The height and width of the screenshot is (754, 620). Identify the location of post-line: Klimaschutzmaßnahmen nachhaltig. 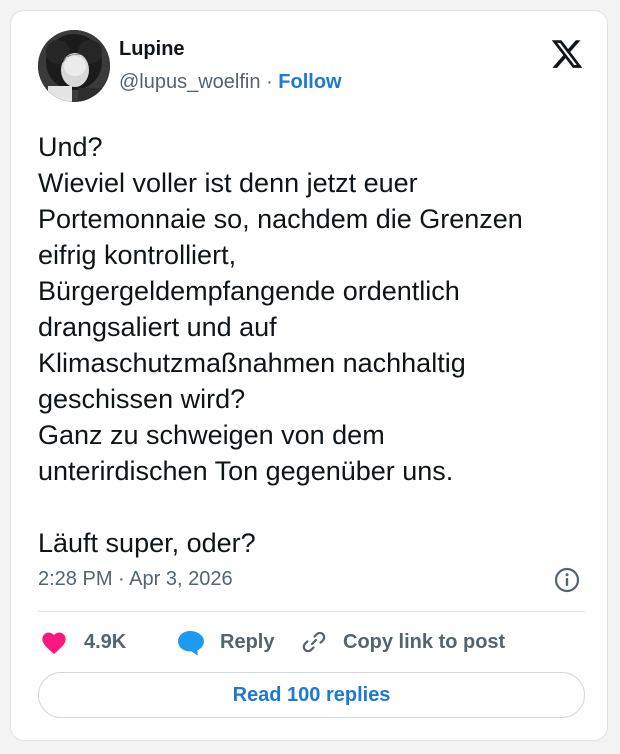
(252, 363).